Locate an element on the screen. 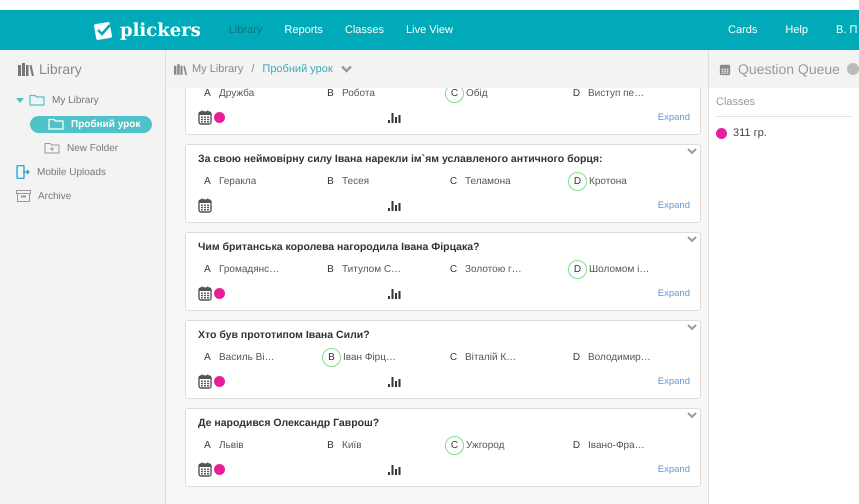 Image resolution: width=859 pixels, height=504 pixels. answer-text: Львів is located at coordinates (231, 445).